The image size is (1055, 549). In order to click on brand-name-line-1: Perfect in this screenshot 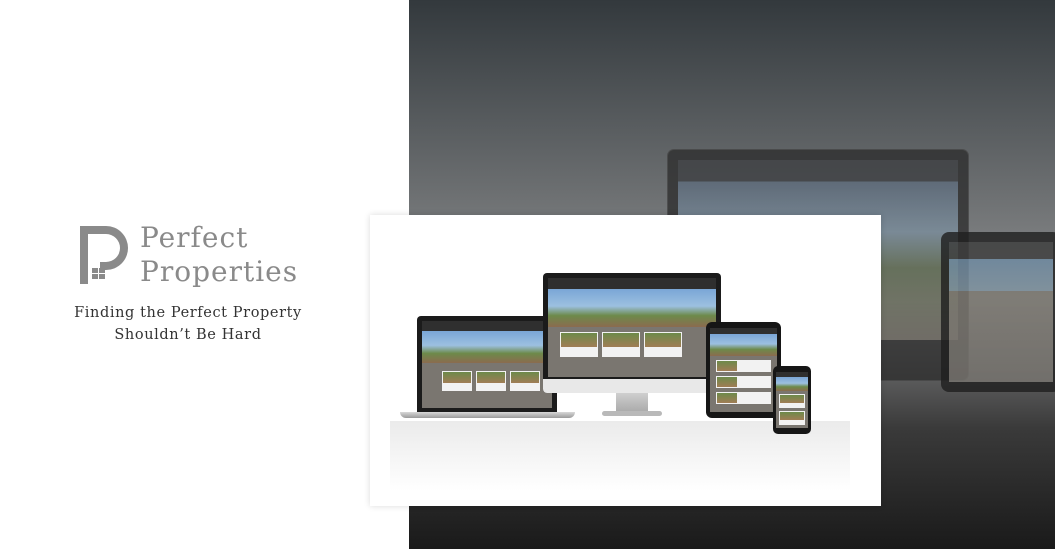, I will do `click(194, 237)`.